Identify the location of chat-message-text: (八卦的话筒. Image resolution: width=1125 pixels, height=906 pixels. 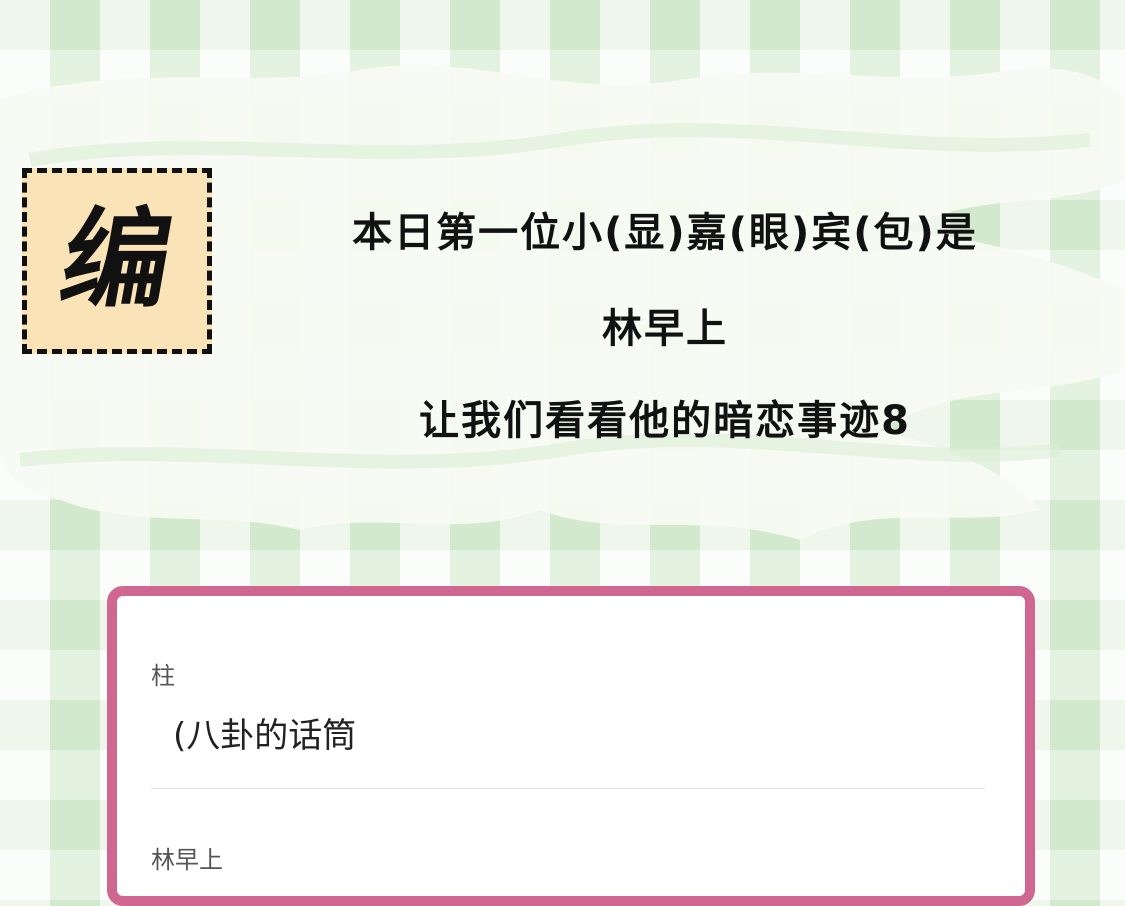
(265, 736).